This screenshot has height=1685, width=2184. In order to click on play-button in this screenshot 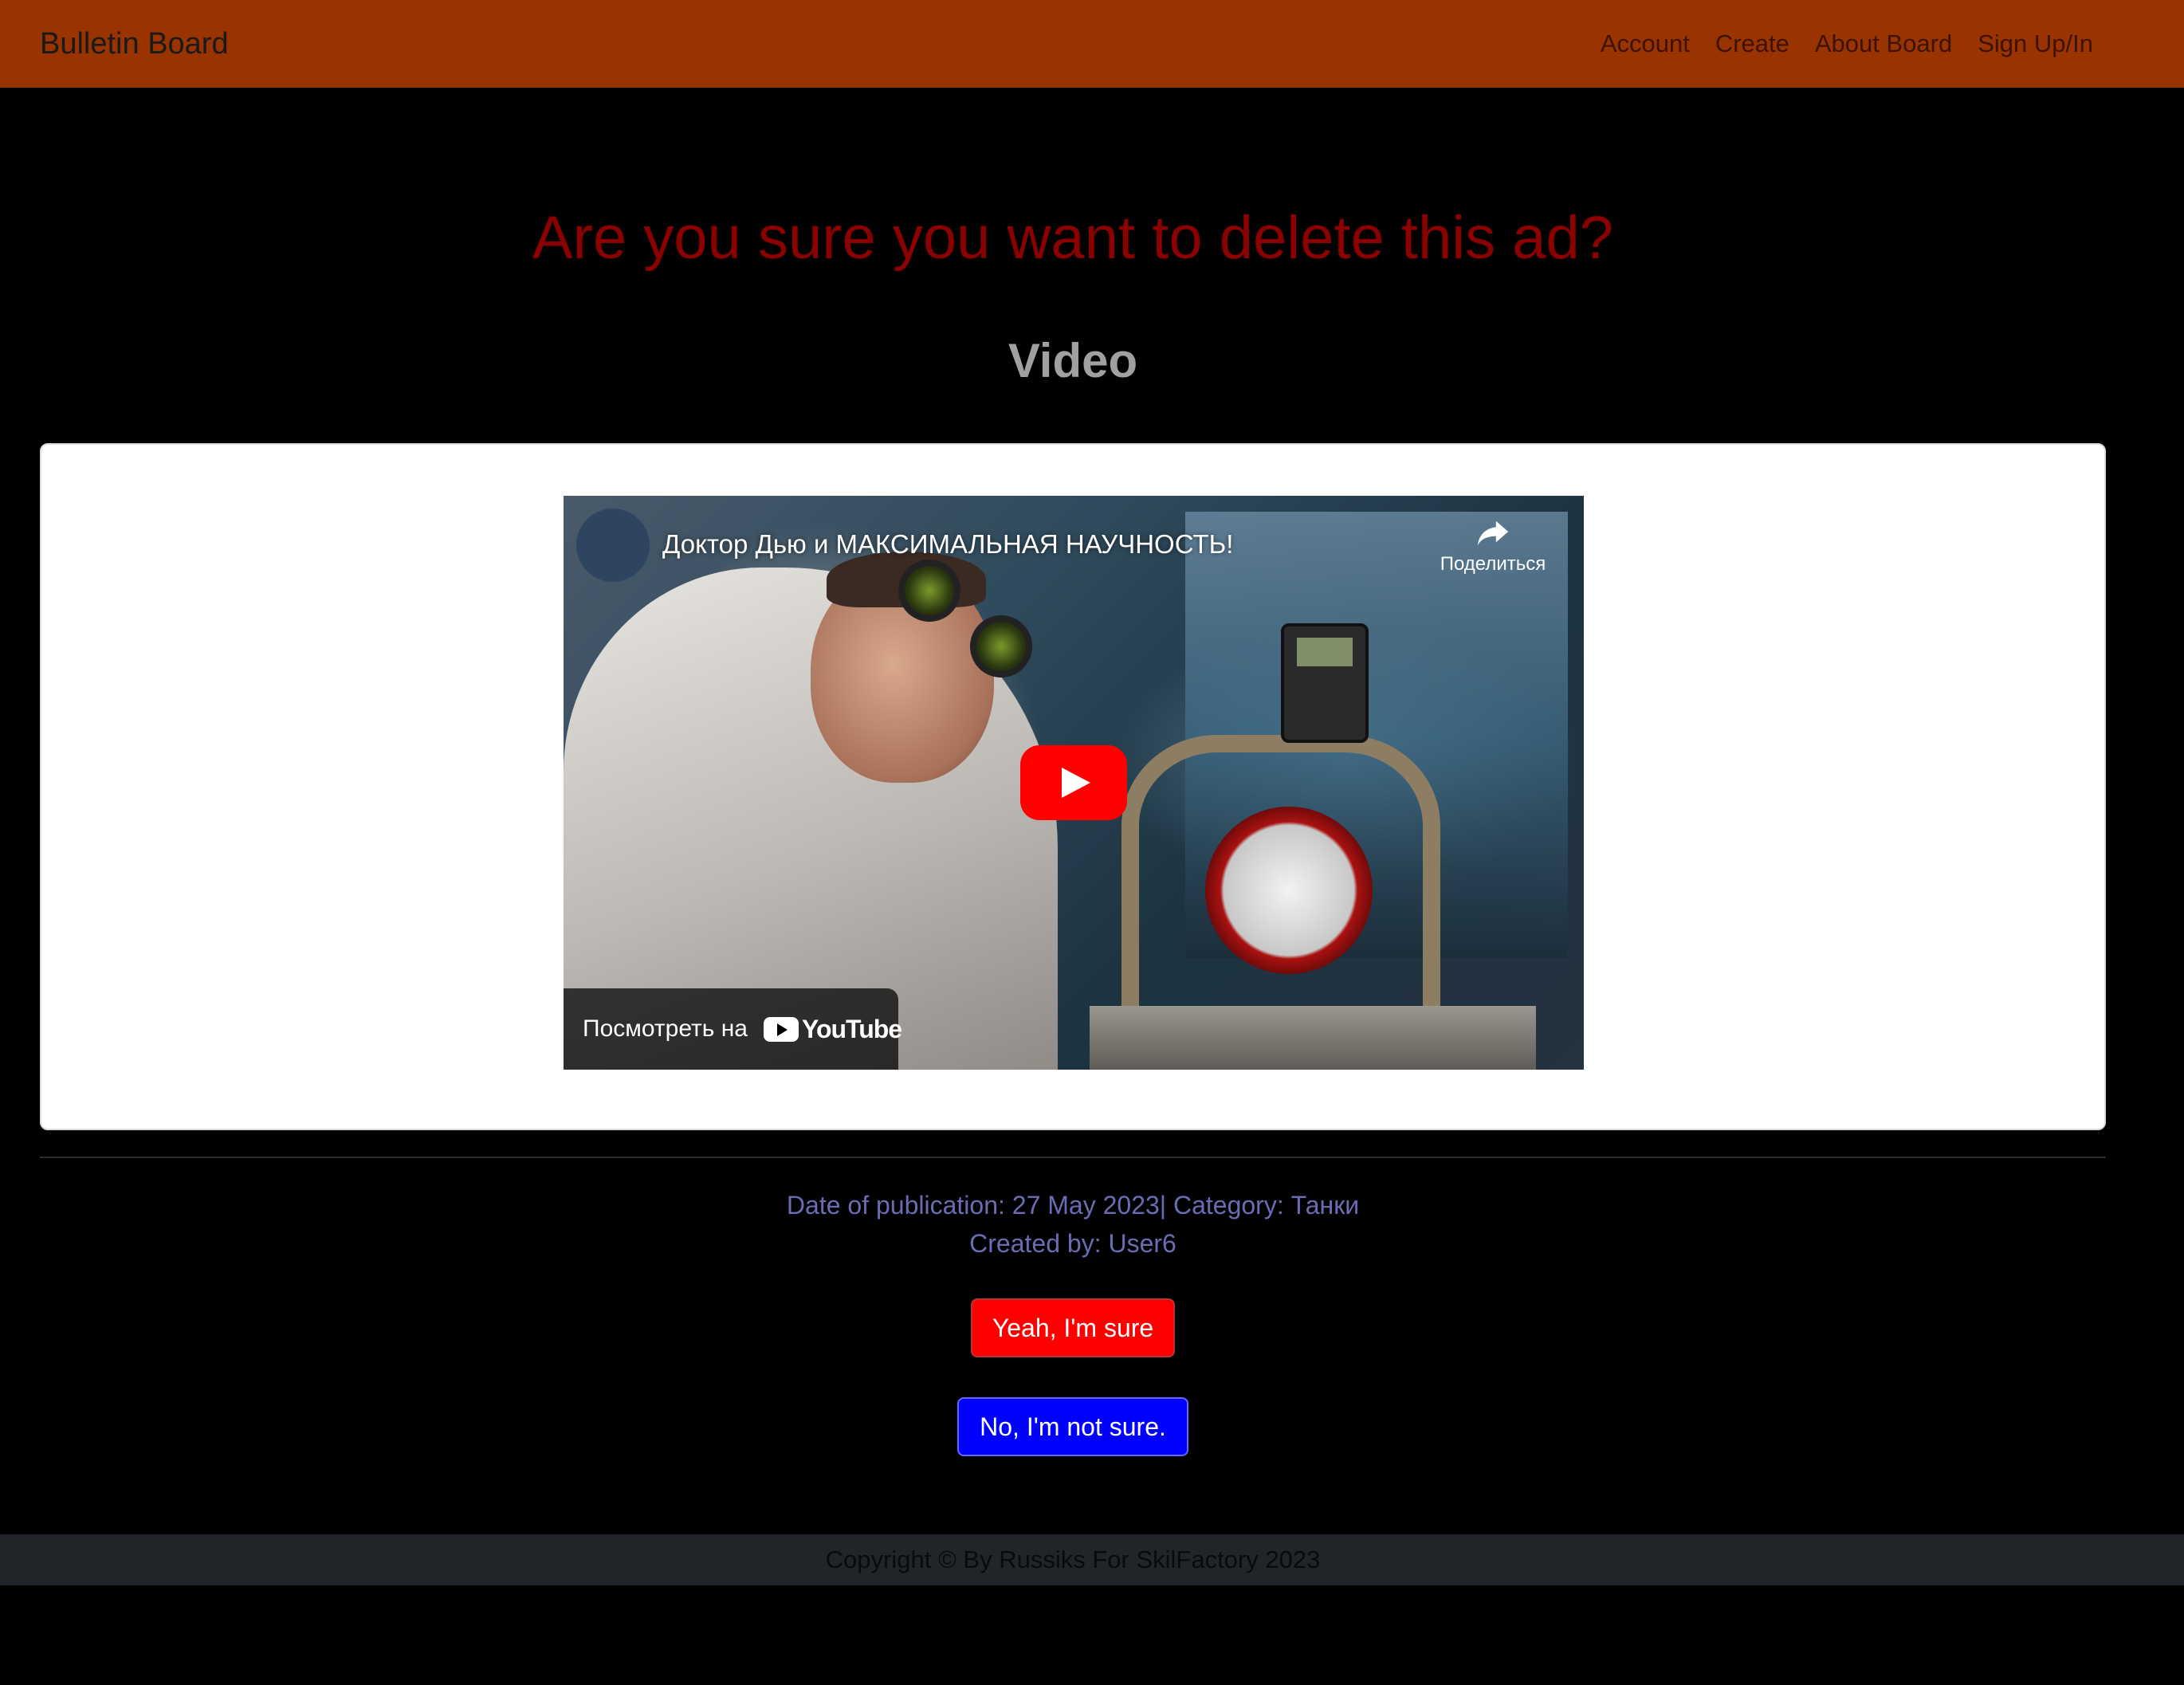, I will do `click(1073, 782)`.